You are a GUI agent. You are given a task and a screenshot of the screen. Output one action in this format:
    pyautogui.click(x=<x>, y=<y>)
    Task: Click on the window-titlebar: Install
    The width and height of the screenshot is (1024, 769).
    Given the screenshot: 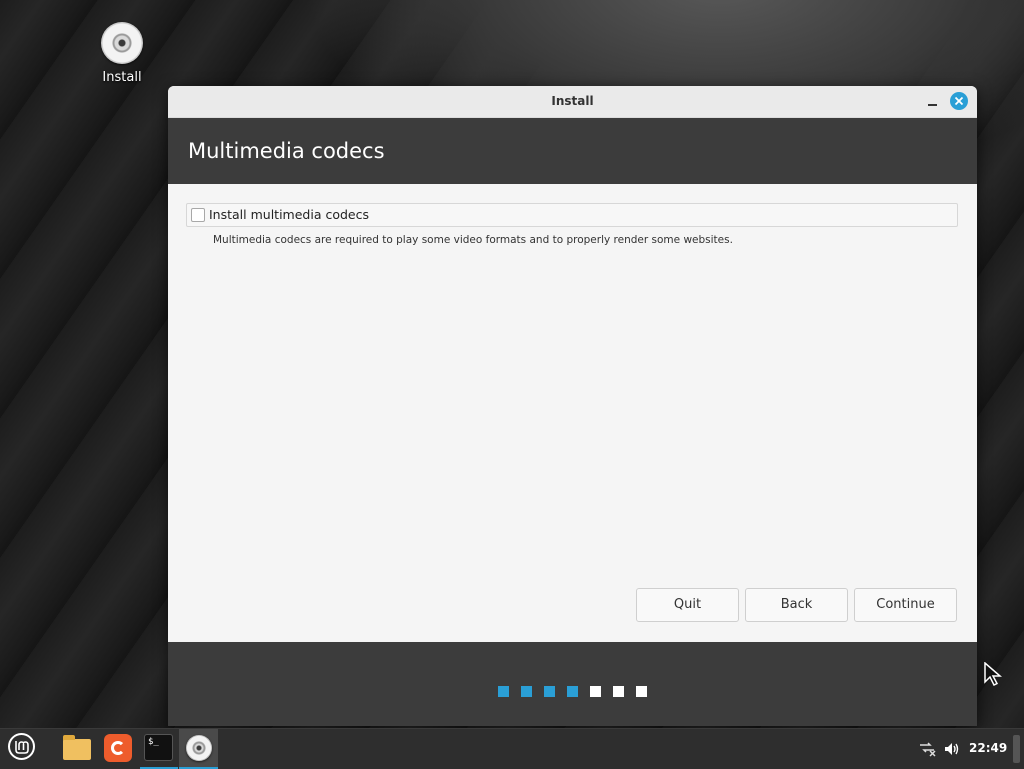 What is the action you would take?
    pyautogui.click(x=572, y=102)
    